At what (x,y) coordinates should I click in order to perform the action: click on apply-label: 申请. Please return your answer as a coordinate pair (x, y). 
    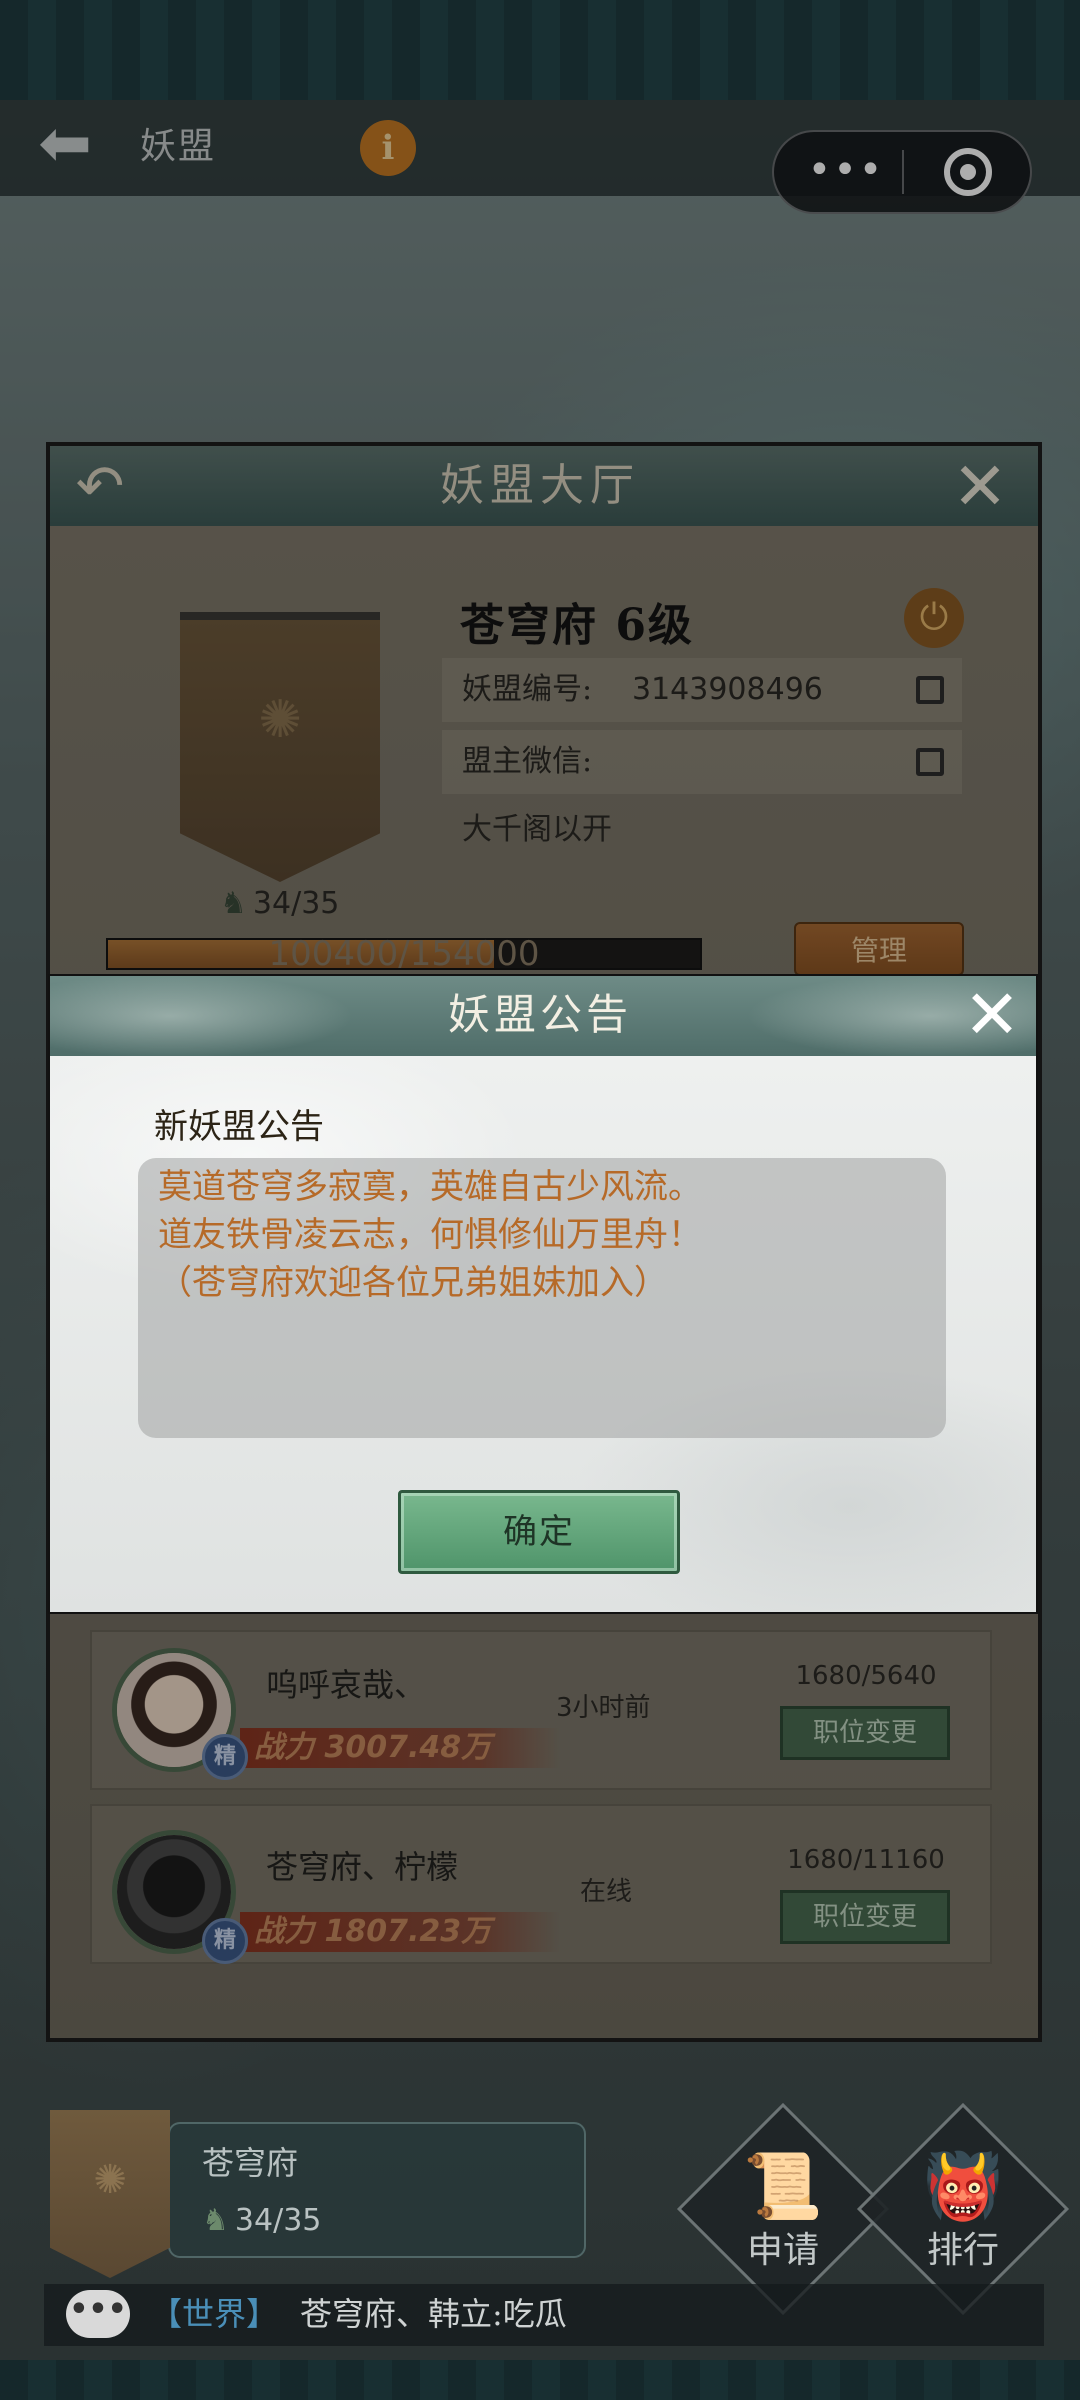
    Looking at the image, I should click on (782, 2250).